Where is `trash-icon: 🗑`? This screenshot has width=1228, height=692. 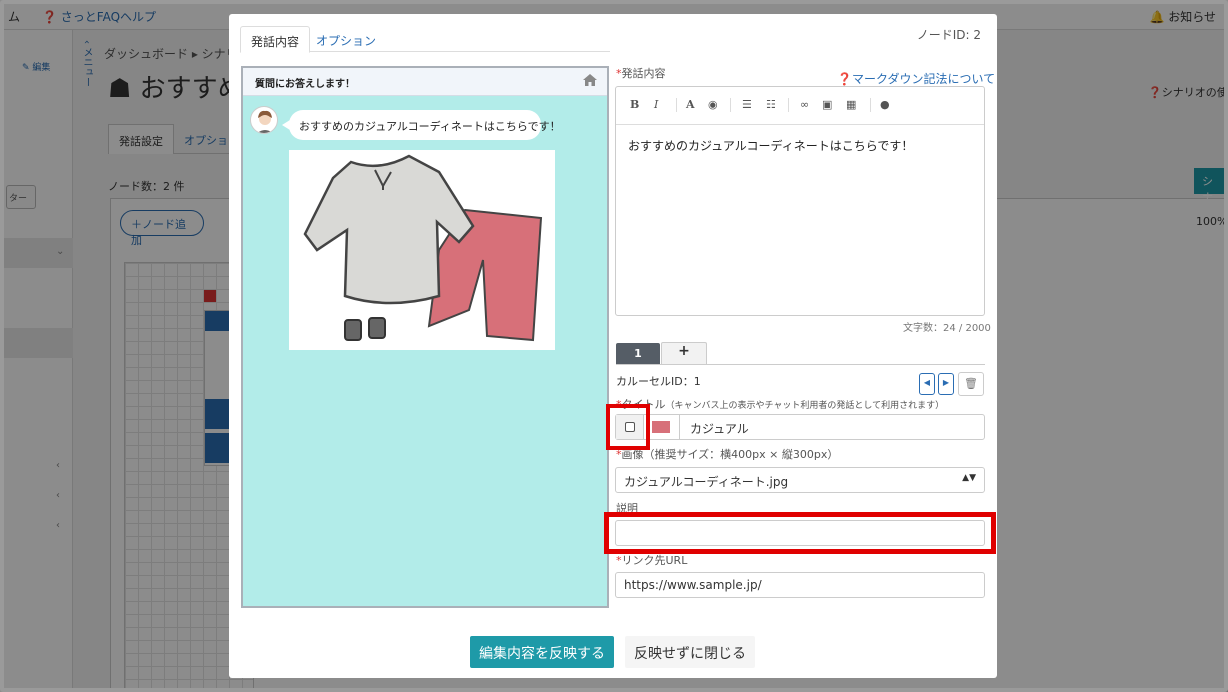
trash-icon: 🗑 is located at coordinates (971, 383).